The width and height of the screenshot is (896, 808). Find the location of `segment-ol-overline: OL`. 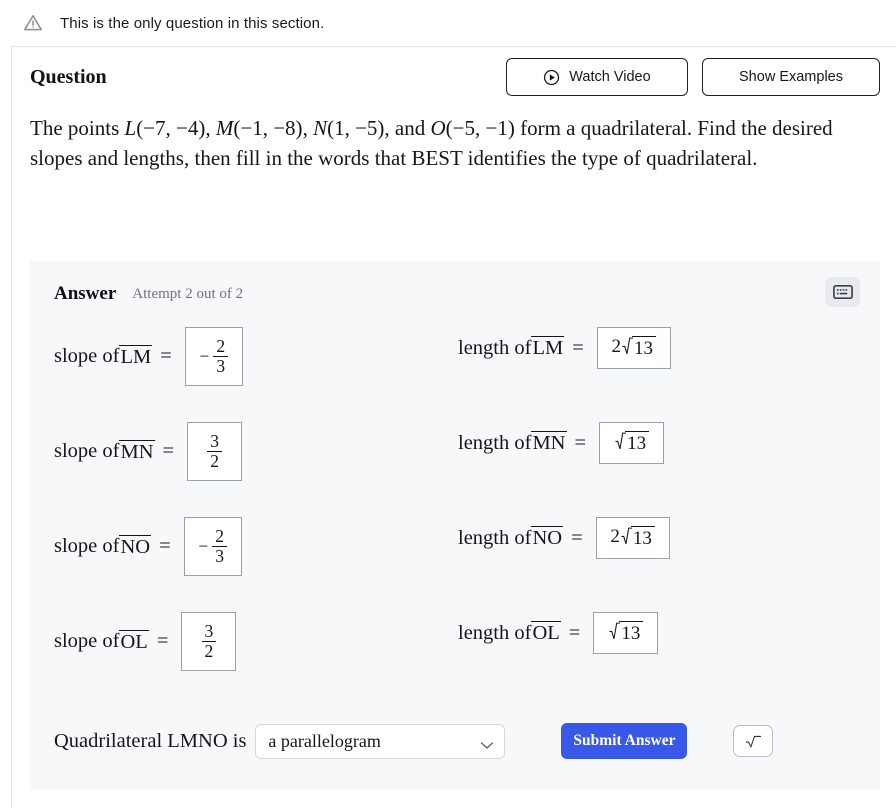

segment-ol-overline: OL is located at coordinates (134, 641).